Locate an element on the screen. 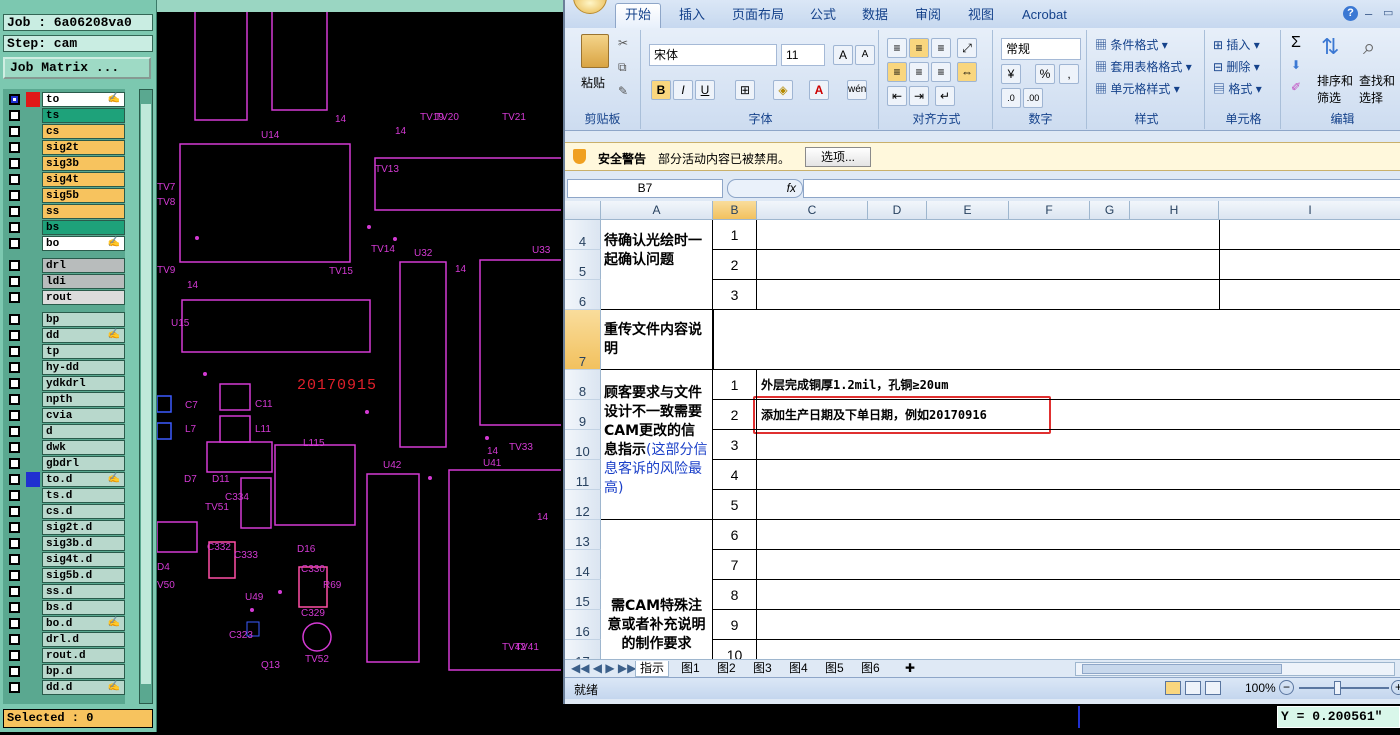 Image resolution: width=1400 pixels, height=735 pixels. layer-row-cs: cs is located at coordinates (66, 131).